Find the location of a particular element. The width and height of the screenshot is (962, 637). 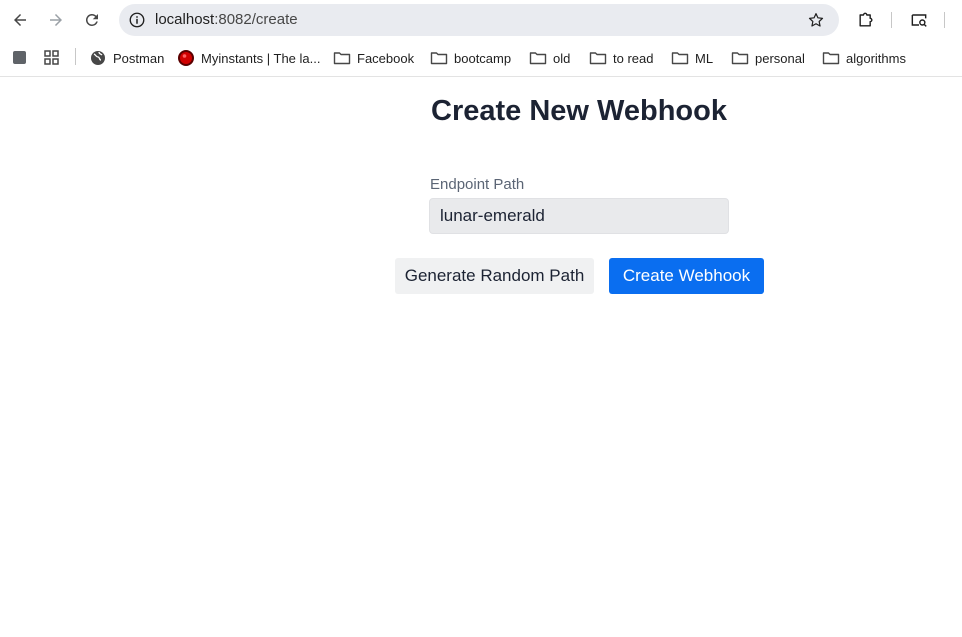

bookmark-folder-to-read: to read is located at coordinates (621, 58).